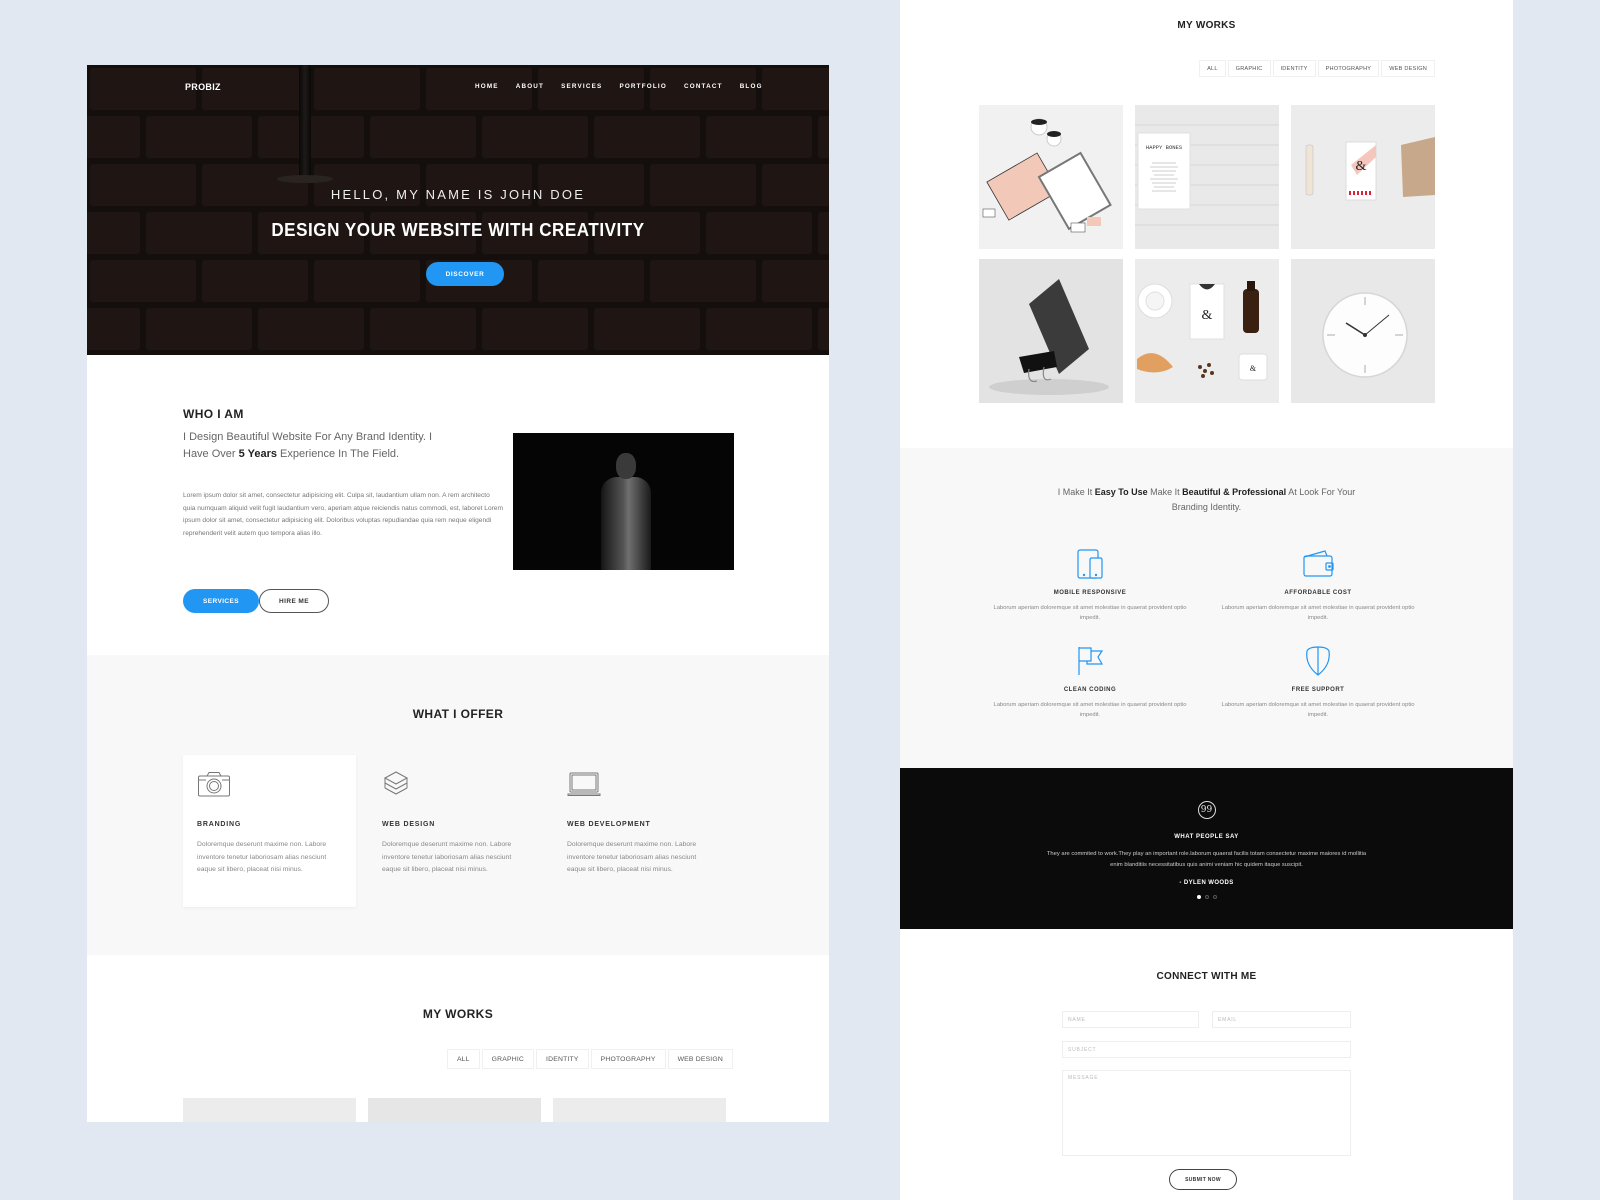 The height and width of the screenshot is (1200, 1600). I want to click on discover-button: DISCOVER, so click(465, 274).